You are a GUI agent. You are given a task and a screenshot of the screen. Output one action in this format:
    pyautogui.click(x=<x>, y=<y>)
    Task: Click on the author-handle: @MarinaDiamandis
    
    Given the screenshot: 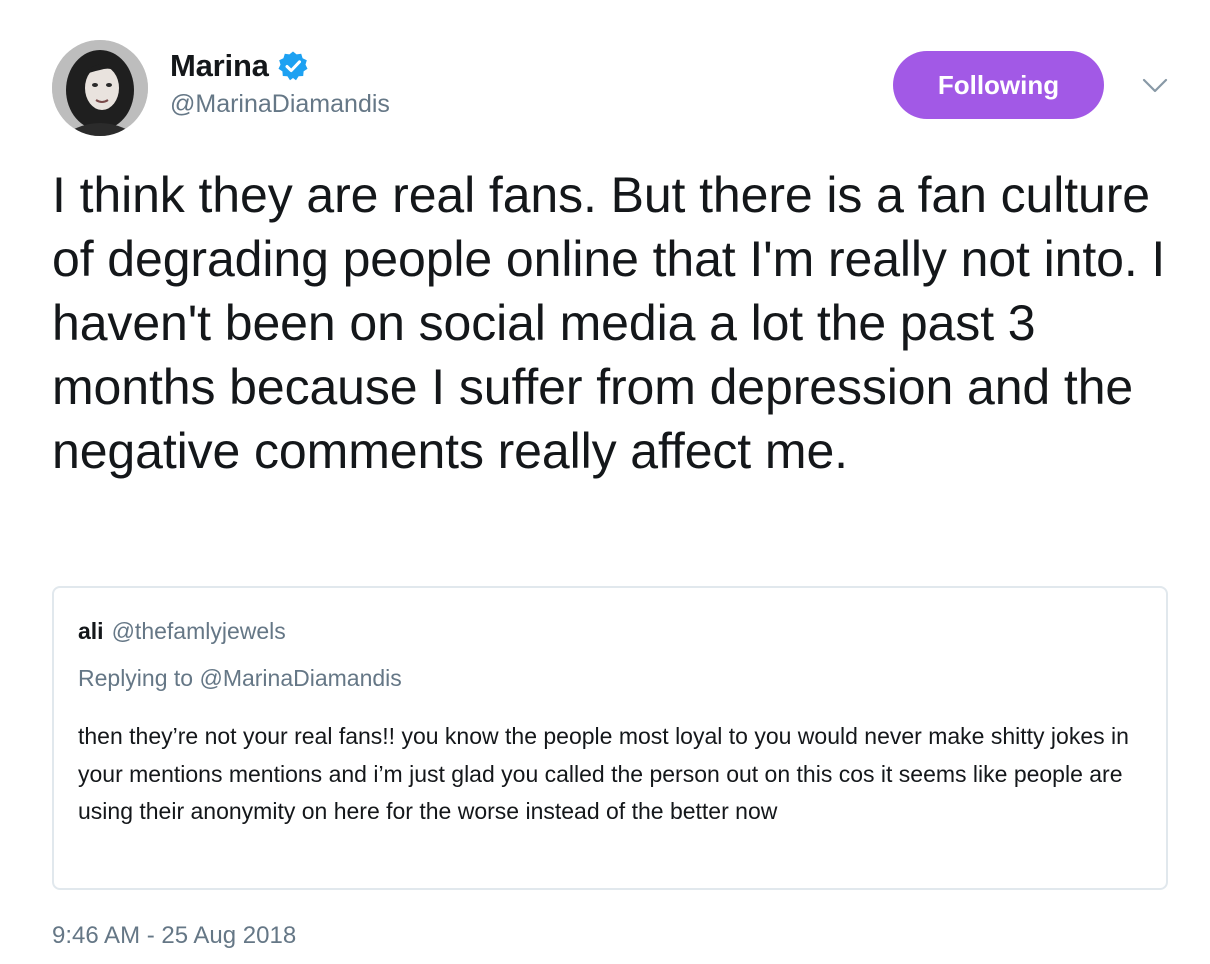 What is the action you would take?
    pyautogui.click(x=280, y=104)
    